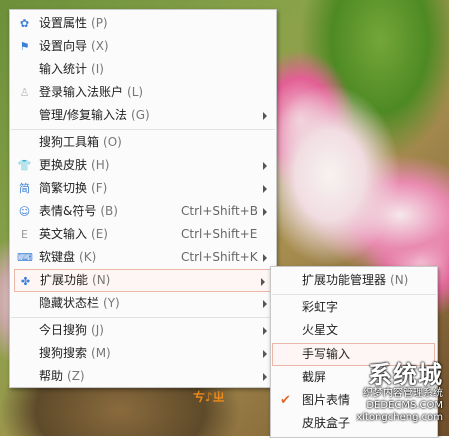 Image resolution: width=449 pixels, height=438 pixels. Describe the element at coordinates (354, 330) in the screenshot. I see `submenu-item-martian-text: 火星文` at that location.